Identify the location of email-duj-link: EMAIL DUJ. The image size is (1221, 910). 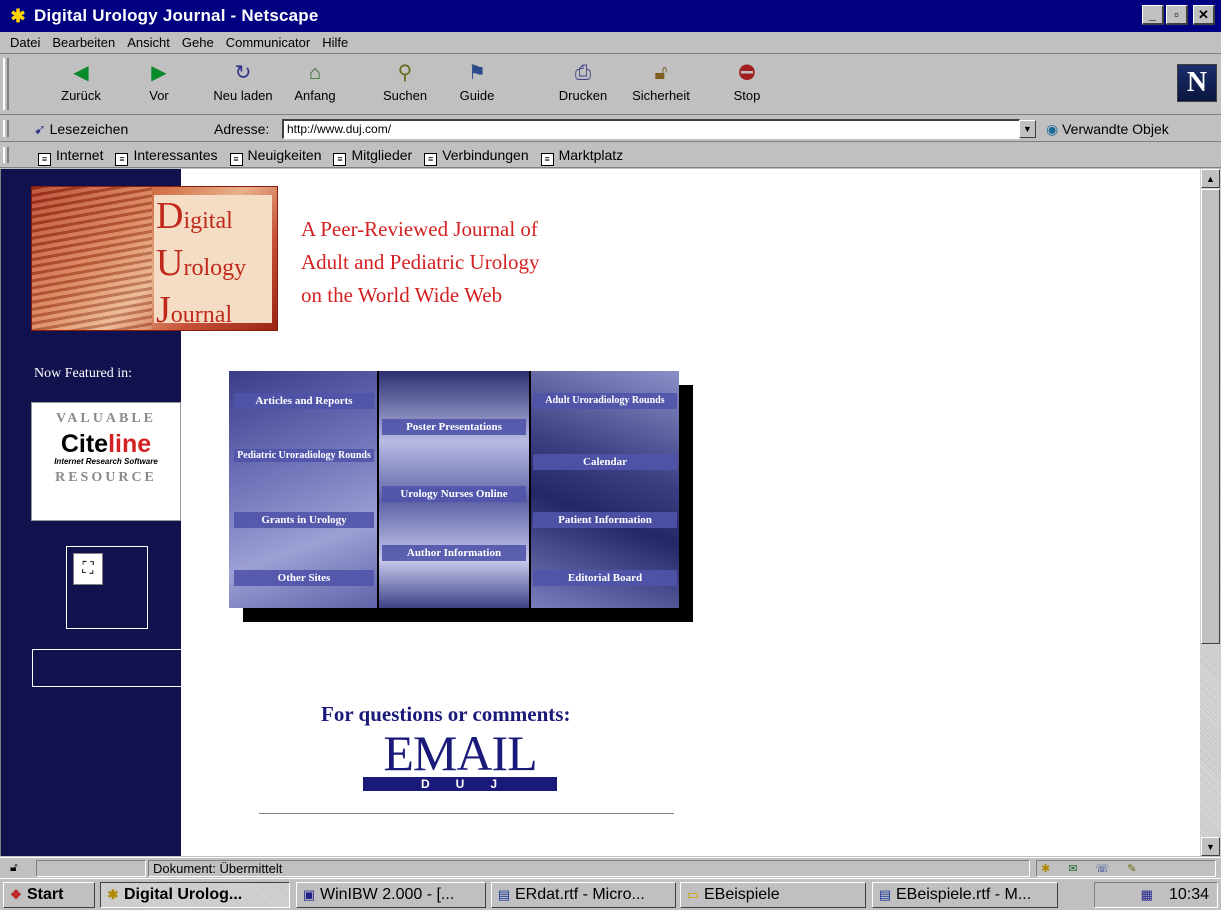
(460, 758).